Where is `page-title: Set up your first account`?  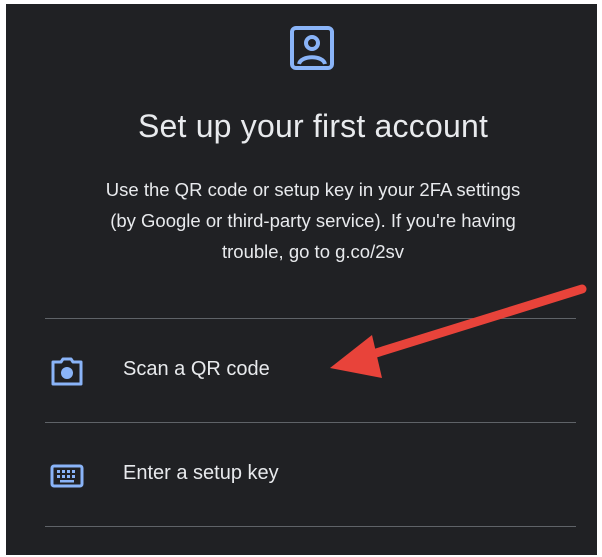
page-title: Set up your first account is located at coordinates (313, 126).